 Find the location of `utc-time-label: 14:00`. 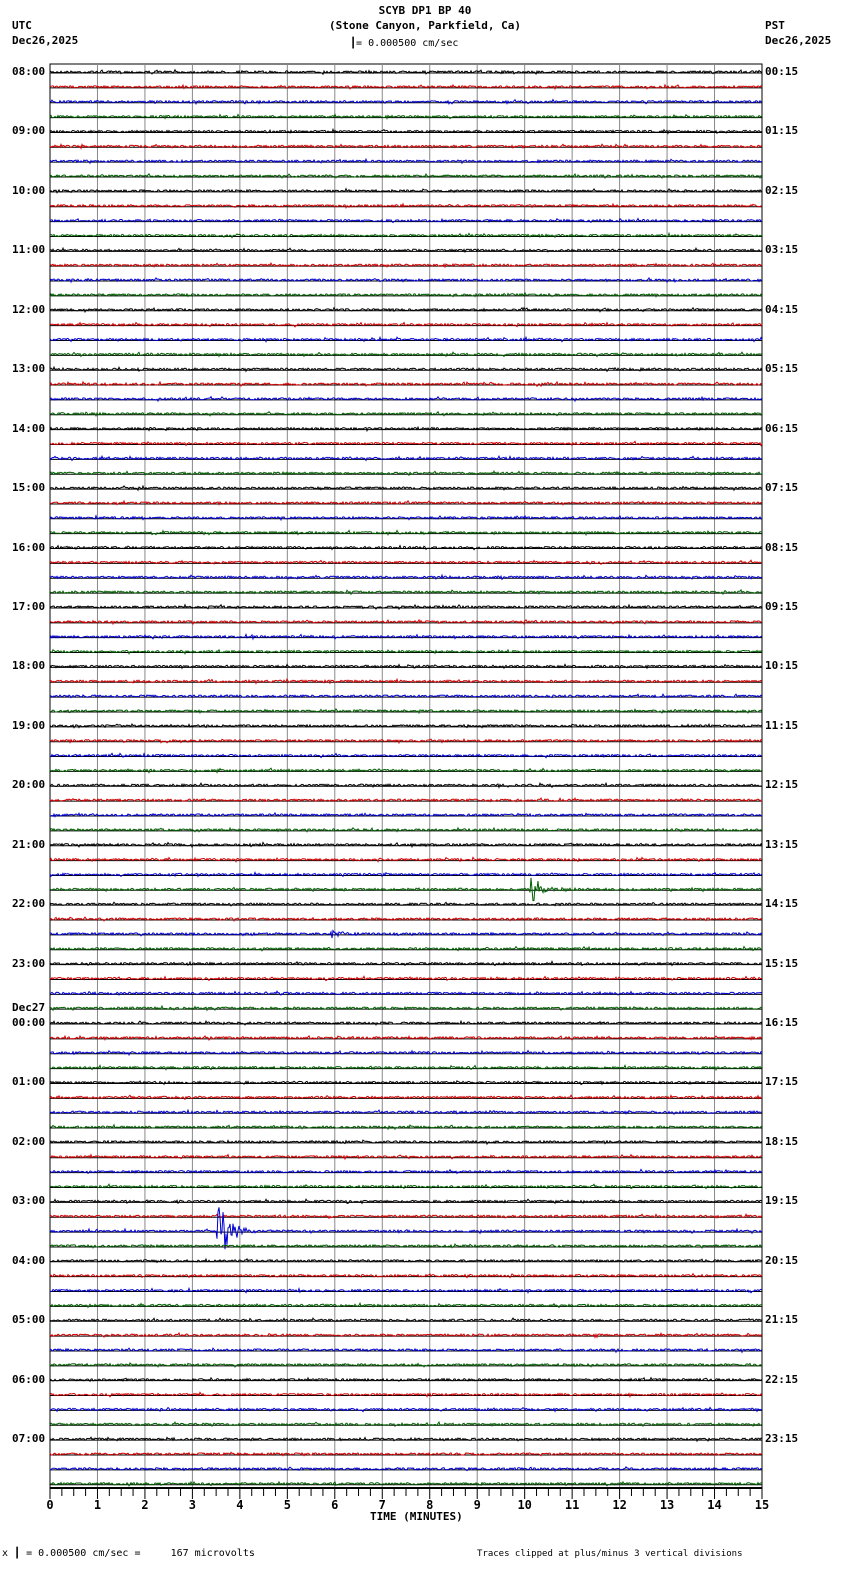

utc-time-label: 14:00 is located at coordinates (29, 428).